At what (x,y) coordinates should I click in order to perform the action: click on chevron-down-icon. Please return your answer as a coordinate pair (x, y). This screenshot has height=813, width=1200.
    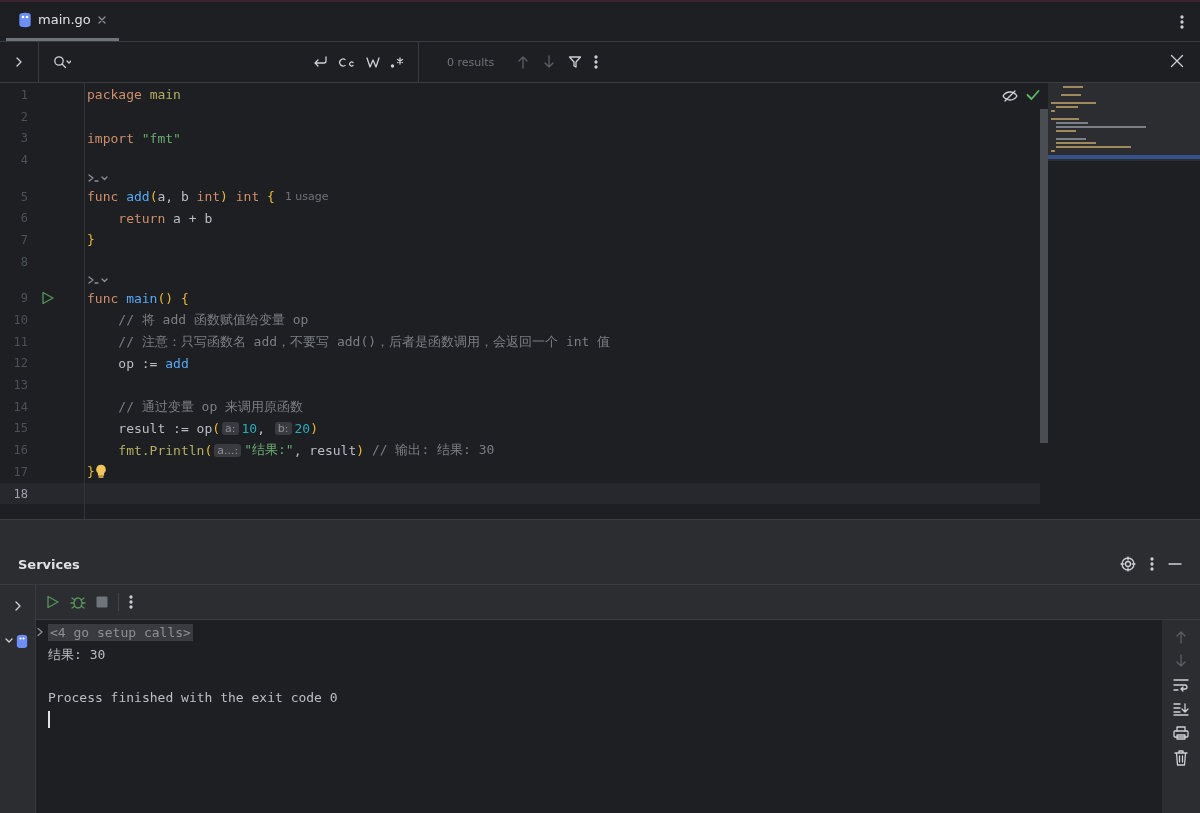
    Looking at the image, I should click on (9, 641).